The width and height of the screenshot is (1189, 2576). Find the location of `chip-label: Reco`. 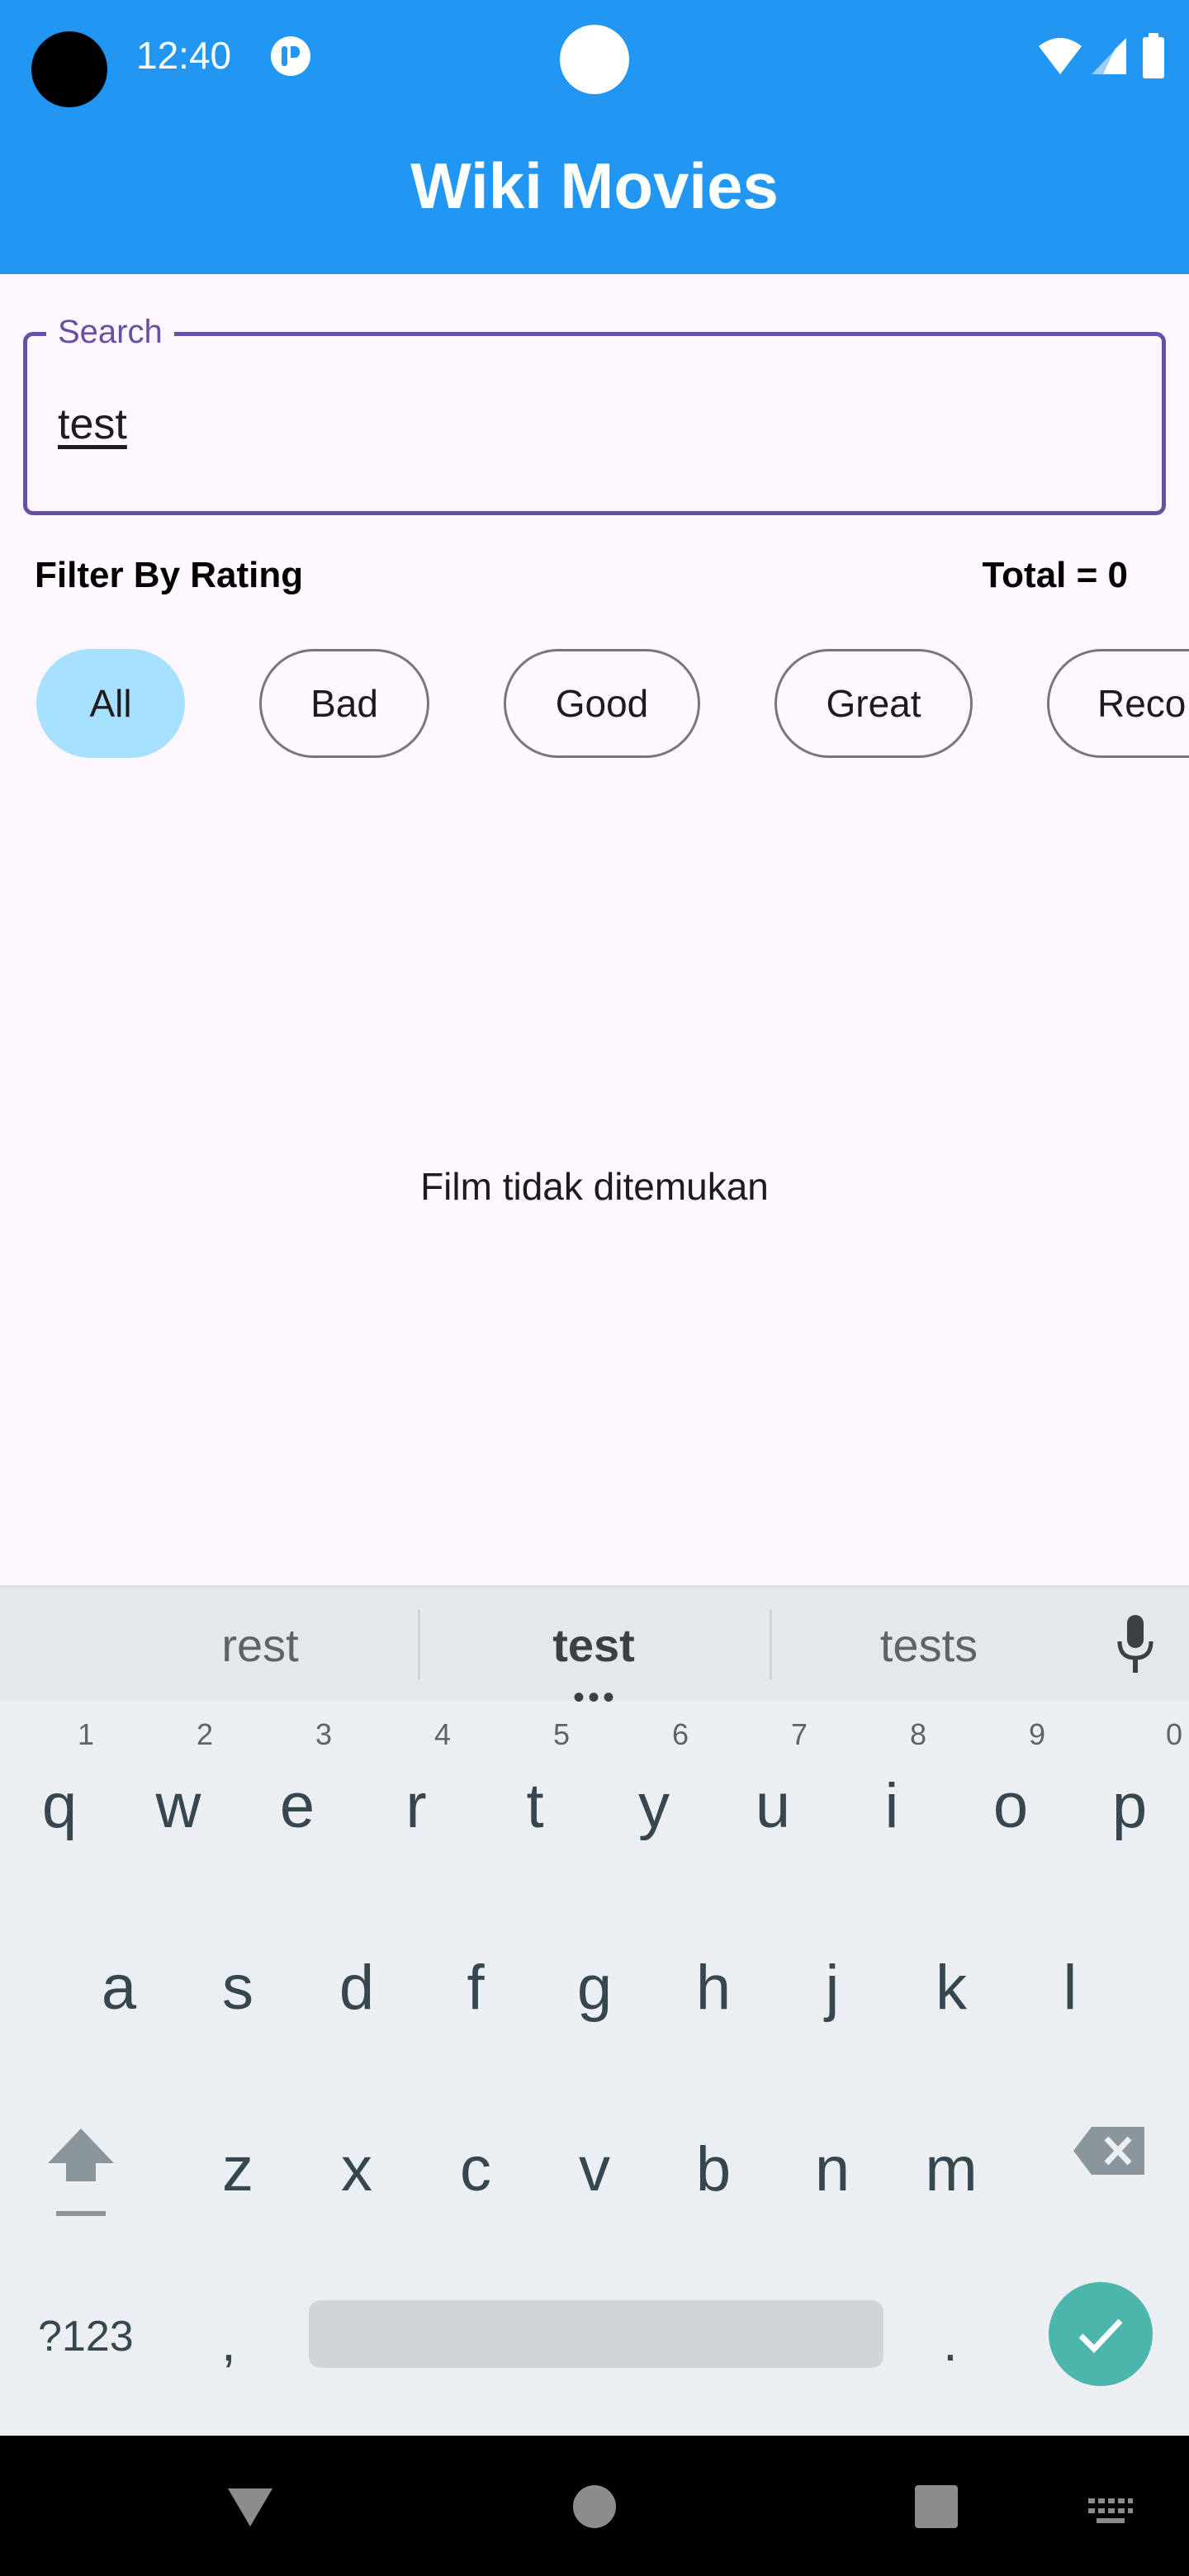

chip-label: Reco is located at coordinates (1142, 703).